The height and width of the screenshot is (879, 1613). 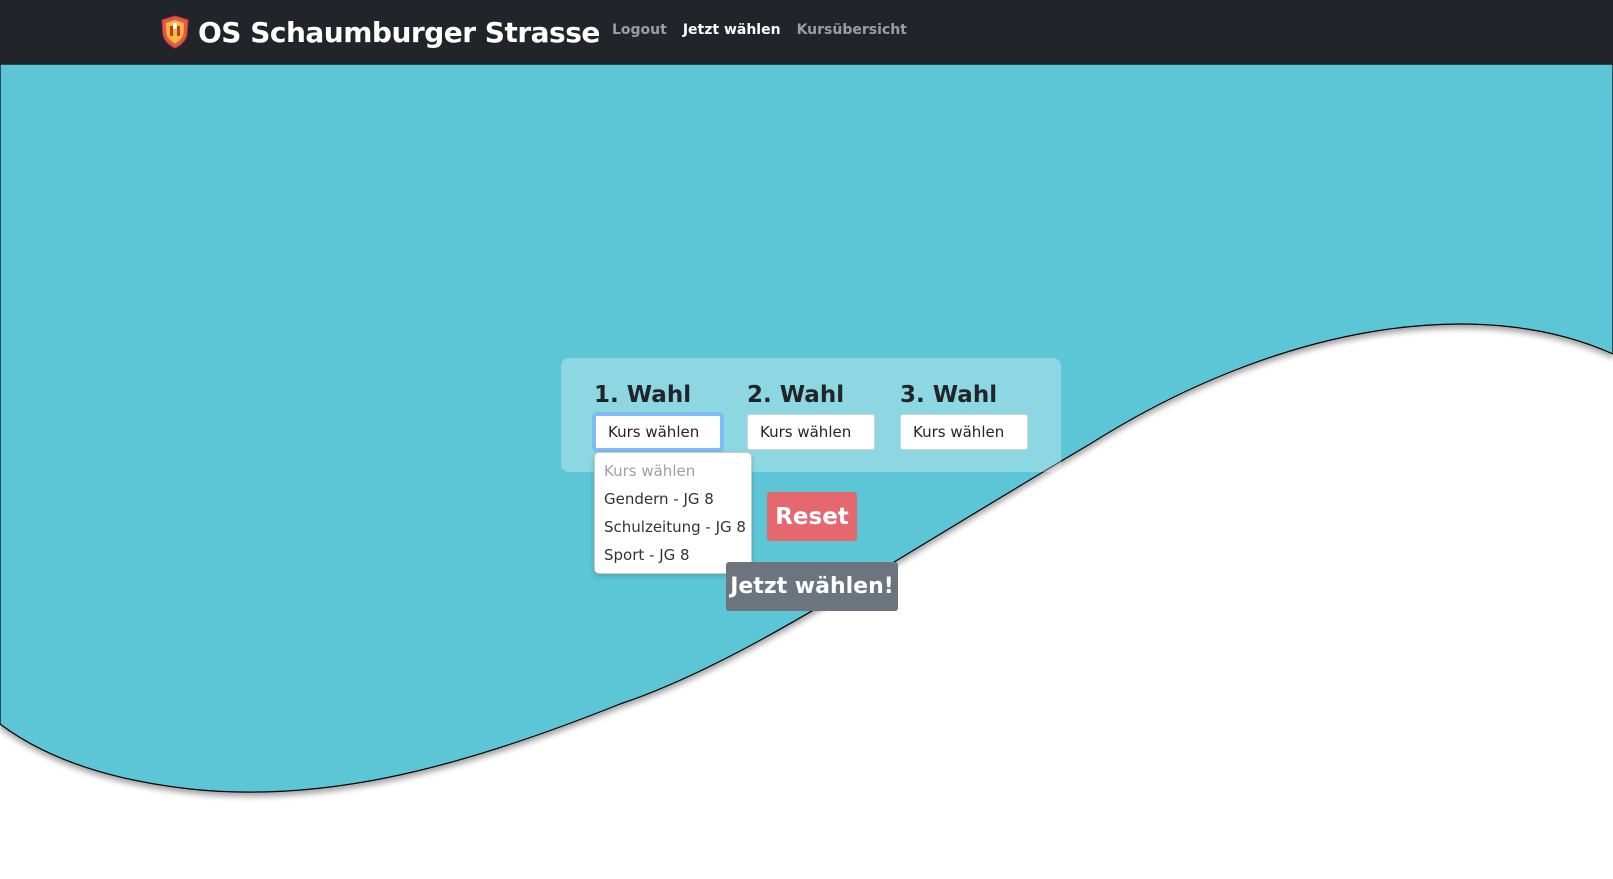 What do you see at coordinates (811, 432) in the screenshot?
I see `choice-2-select: Kurs wählen` at bounding box center [811, 432].